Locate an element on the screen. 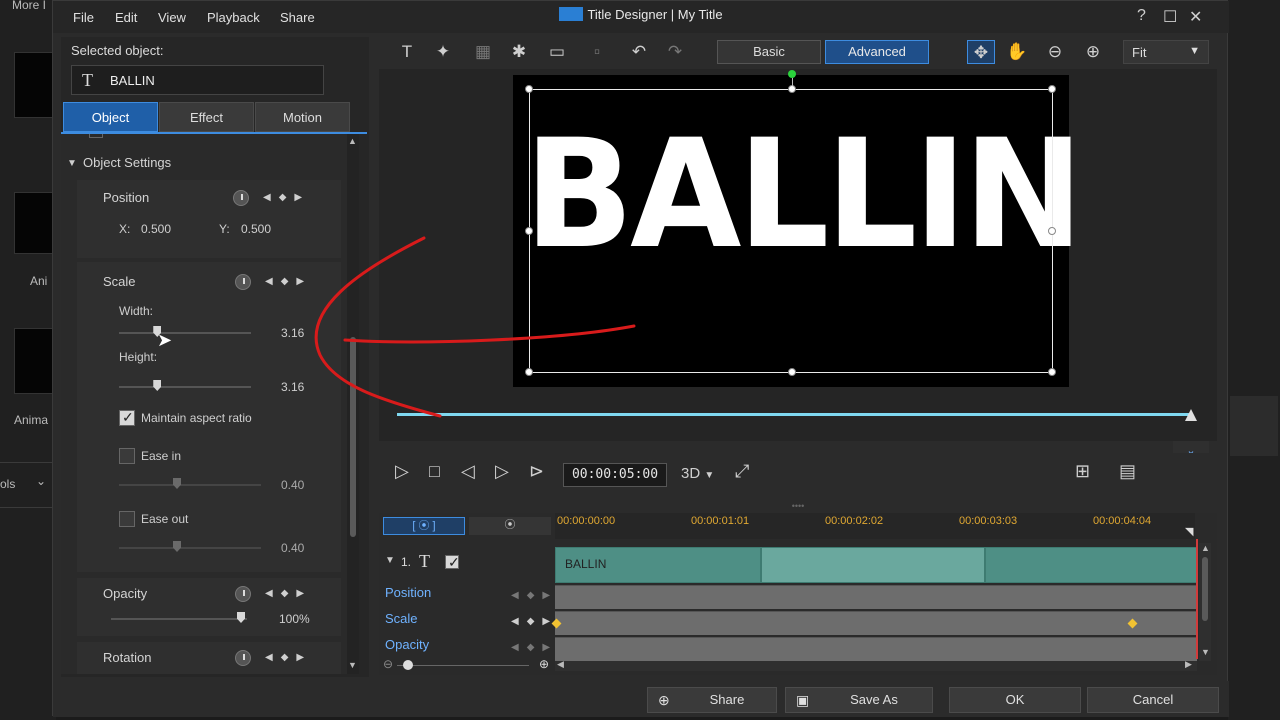 The image size is (1280, 720). selected-object-field: T BALLIN is located at coordinates (197, 80).